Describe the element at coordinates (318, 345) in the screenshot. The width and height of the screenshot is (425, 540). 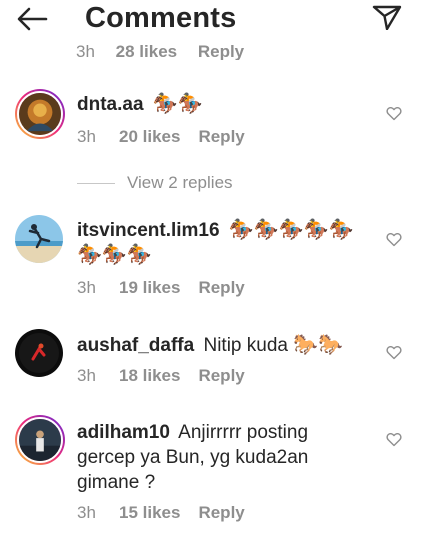
I see `horse-emoji: 🐎🐎` at that location.